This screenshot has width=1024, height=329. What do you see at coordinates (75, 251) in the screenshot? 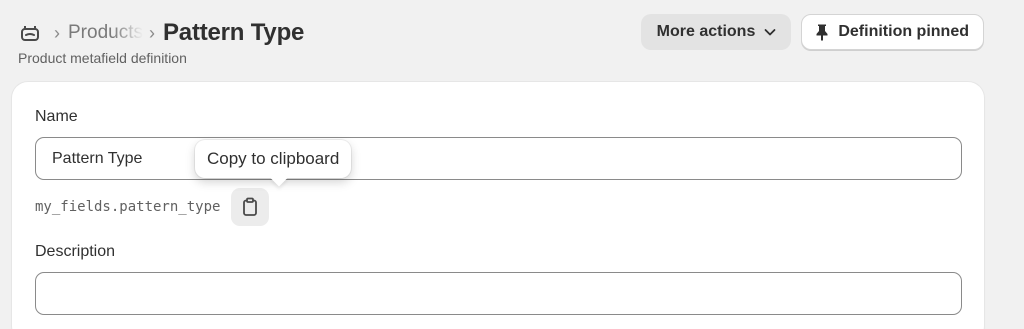
I see `description-label: Description` at bounding box center [75, 251].